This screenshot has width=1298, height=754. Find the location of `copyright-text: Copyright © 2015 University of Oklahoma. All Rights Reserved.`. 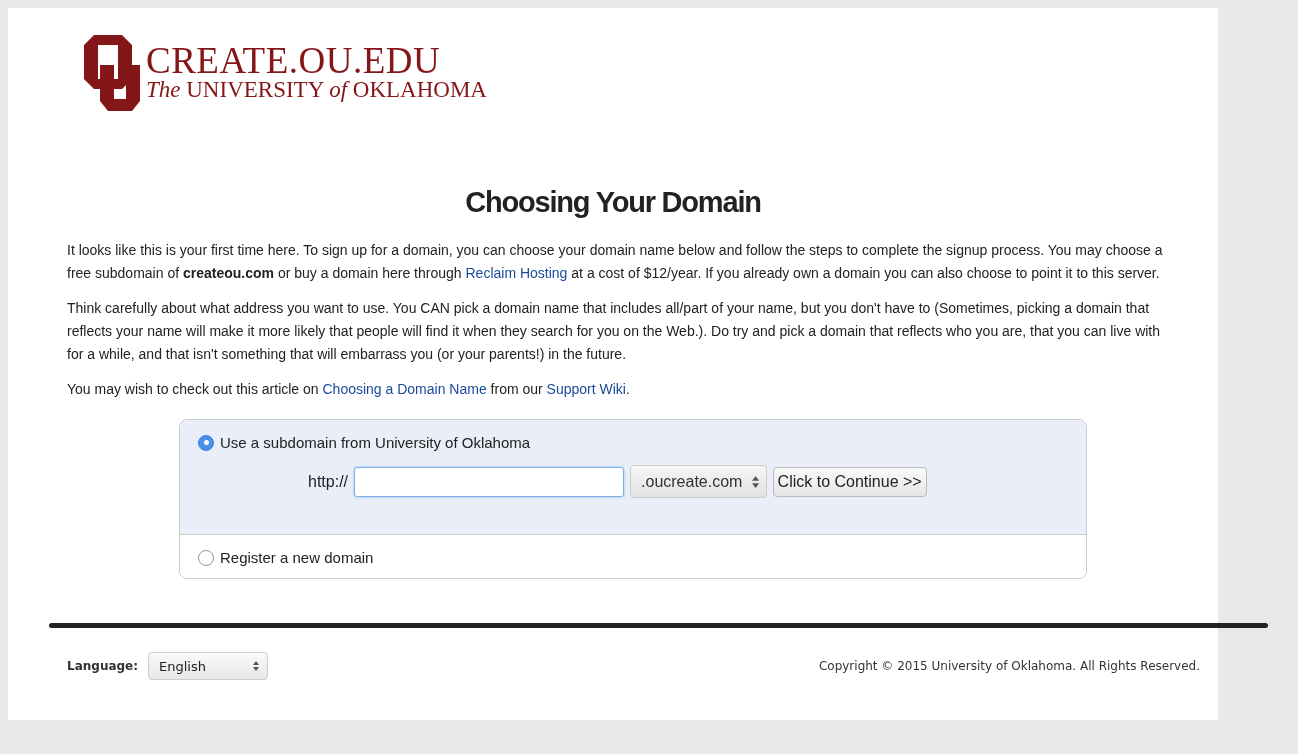

copyright-text: Copyright © 2015 University of Oklahoma. All Rights Reserved. is located at coordinates (1009, 666).